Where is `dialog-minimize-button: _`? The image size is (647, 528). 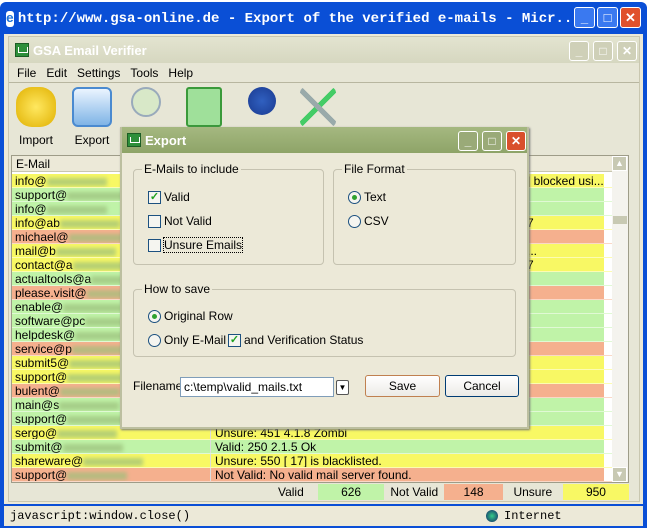 dialog-minimize-button: _ is located at coordinates (468, 141).